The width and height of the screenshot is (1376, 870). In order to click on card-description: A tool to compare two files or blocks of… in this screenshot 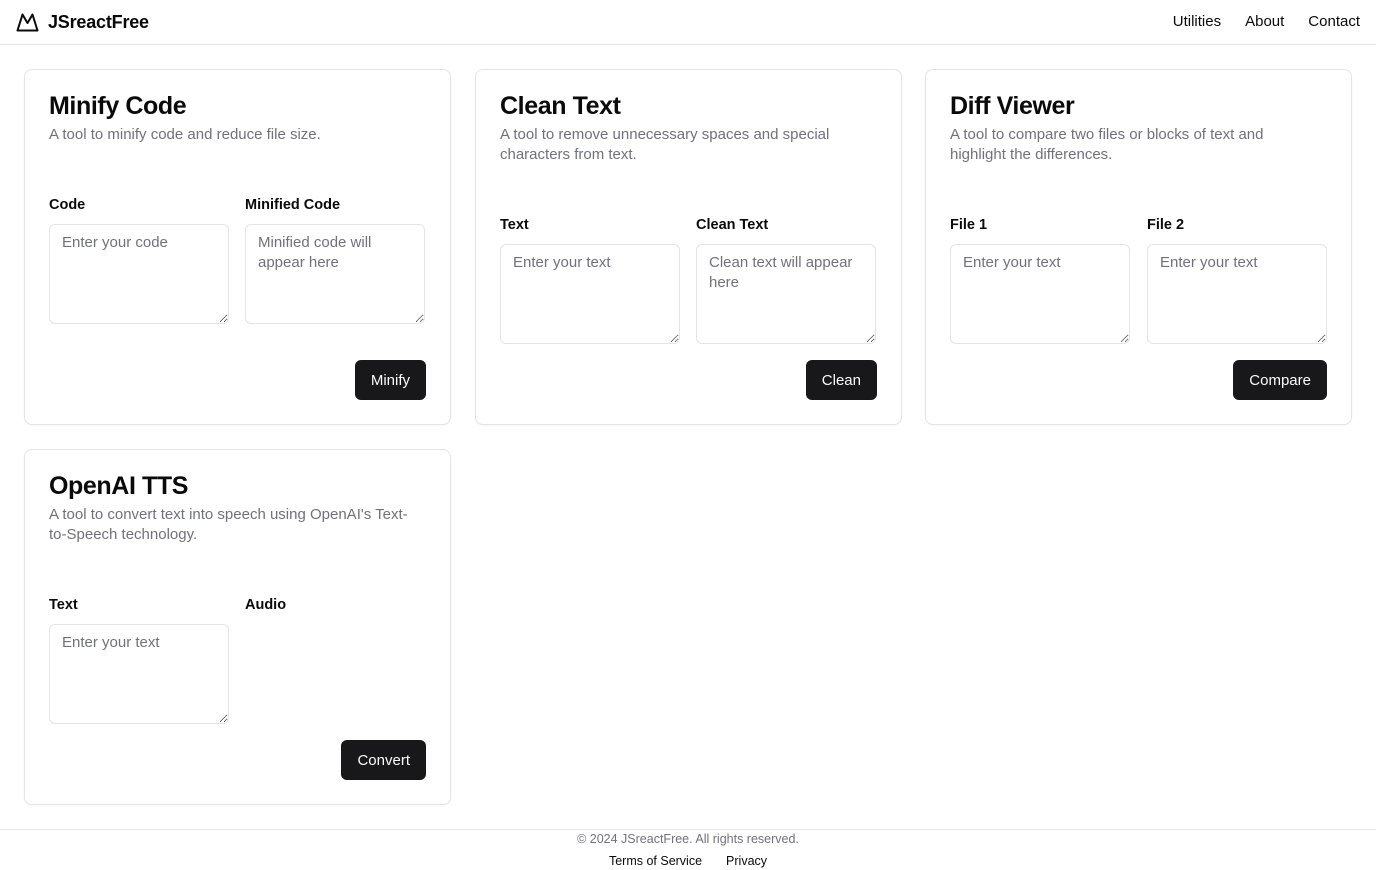, I will do `click(1107, 144)`.